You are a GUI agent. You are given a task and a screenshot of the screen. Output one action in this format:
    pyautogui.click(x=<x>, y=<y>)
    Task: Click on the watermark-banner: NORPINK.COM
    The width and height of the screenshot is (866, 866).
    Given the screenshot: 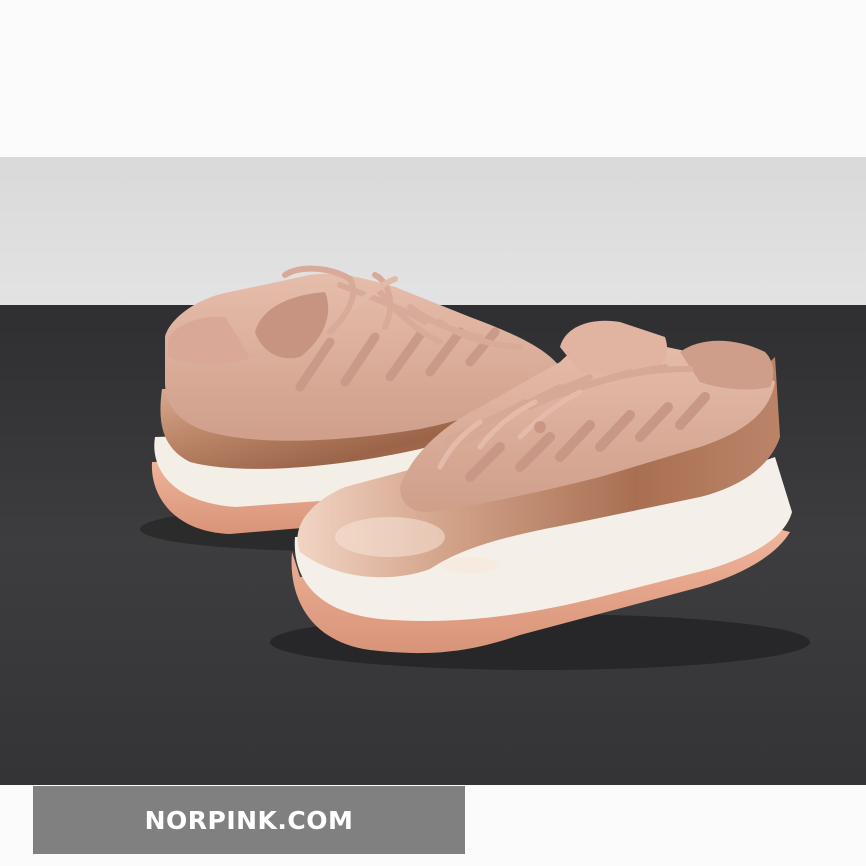 What is the action you would take?
    pyautogui.click(x=249, y=820)
    